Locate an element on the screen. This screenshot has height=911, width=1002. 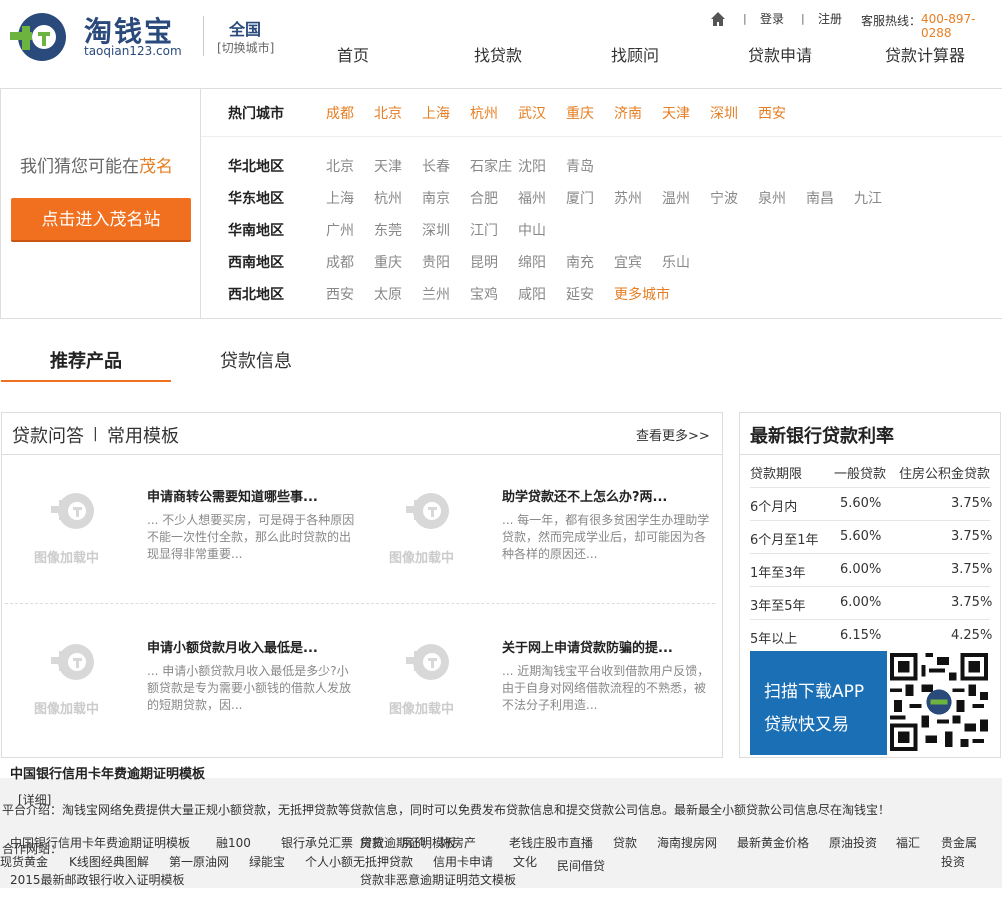
partner-link: 个人小额无抵押贷款 is located at coordinates (359, 861).